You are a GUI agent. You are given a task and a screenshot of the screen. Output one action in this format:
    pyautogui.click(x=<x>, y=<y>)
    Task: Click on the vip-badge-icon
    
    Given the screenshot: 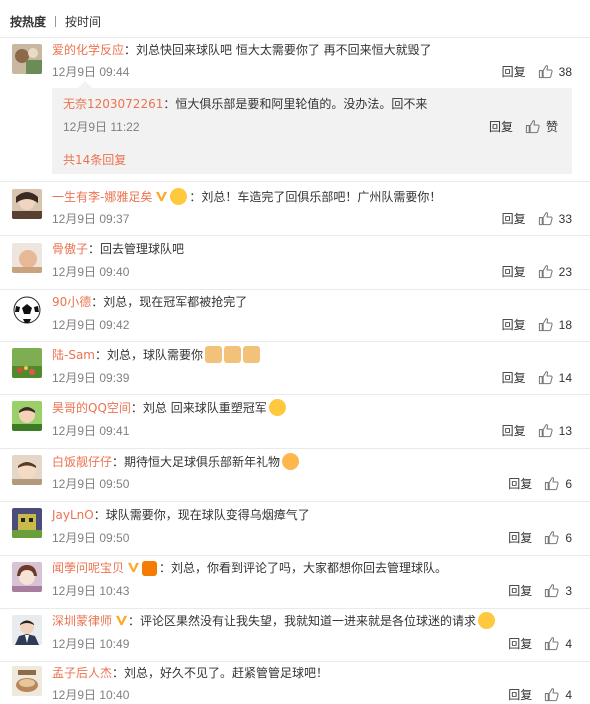 What is the action you would take?
    pyautogui.click(x=121, y=620)
    